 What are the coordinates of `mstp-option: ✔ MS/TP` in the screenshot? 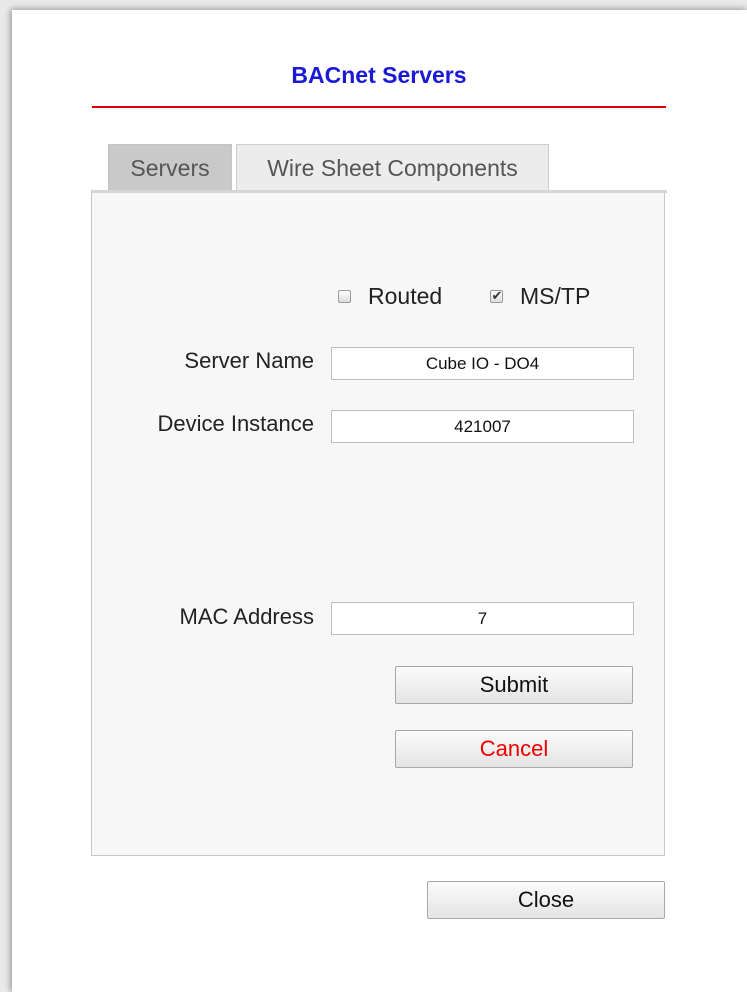 It's located at (550, 296).